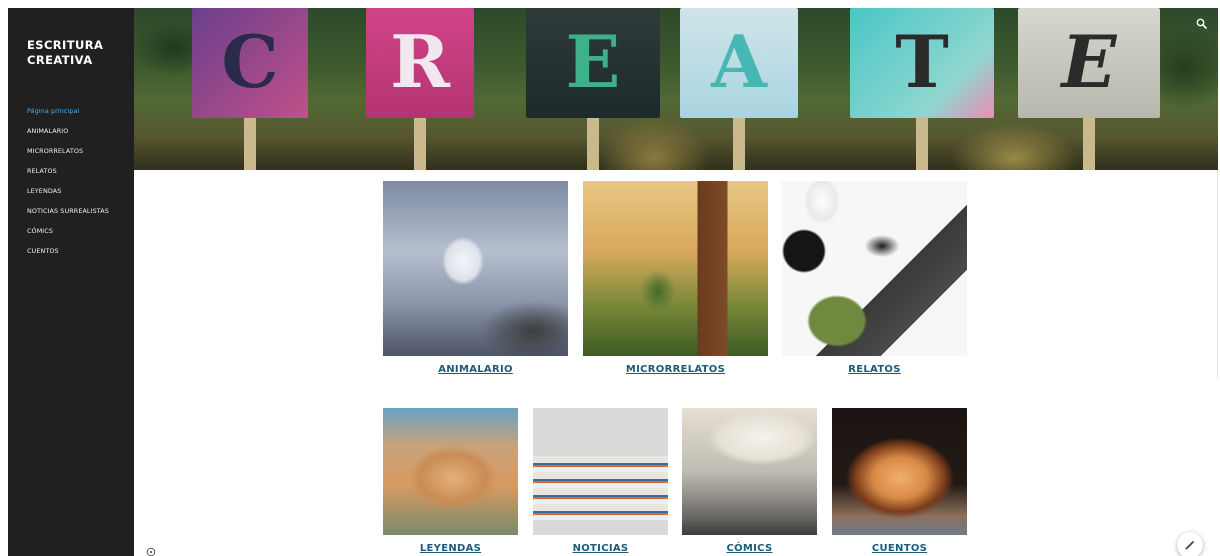 This screenshot has height=556, width=1220. Describe the element at coordinates (749, 548) in the screenshot. I see `comics-link: CÓMICS` at that location.